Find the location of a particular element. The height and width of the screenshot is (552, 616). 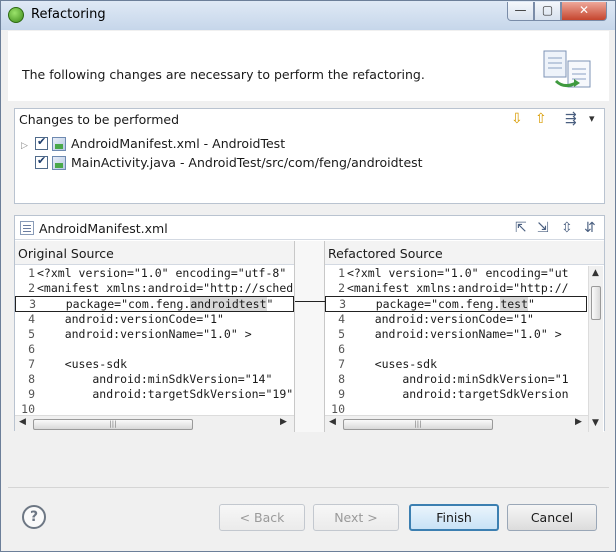

eclipse-app-icon is located at coordinates (16, 15).